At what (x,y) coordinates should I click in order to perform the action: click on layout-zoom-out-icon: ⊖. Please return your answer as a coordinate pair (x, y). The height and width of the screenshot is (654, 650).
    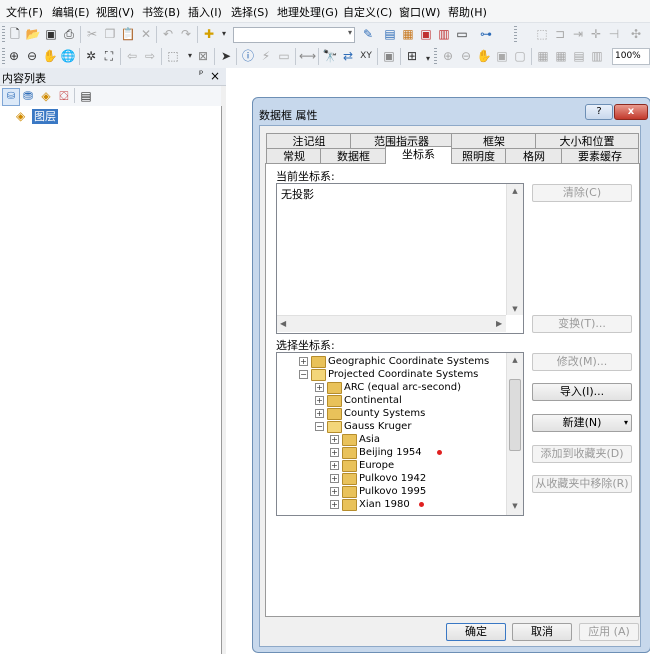
    Looking at the image, I should click on (466, 56).